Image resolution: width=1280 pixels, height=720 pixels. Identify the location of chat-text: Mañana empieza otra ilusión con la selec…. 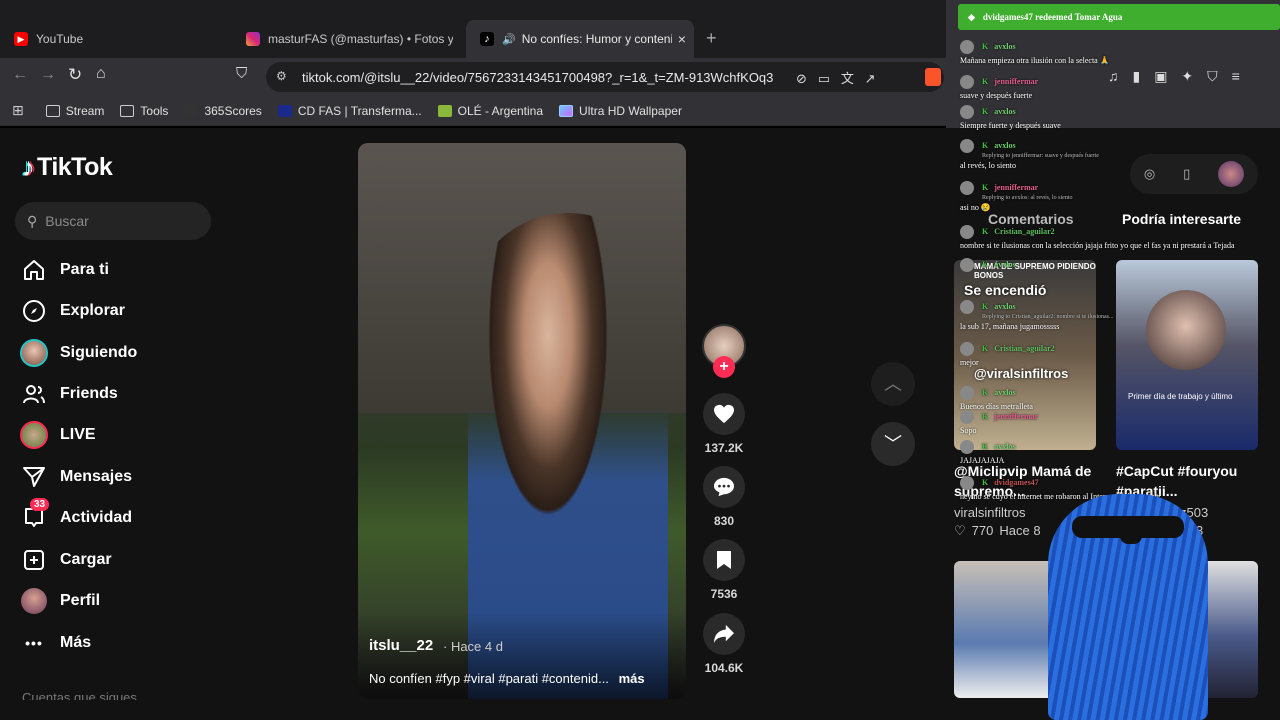
(1035, 60).